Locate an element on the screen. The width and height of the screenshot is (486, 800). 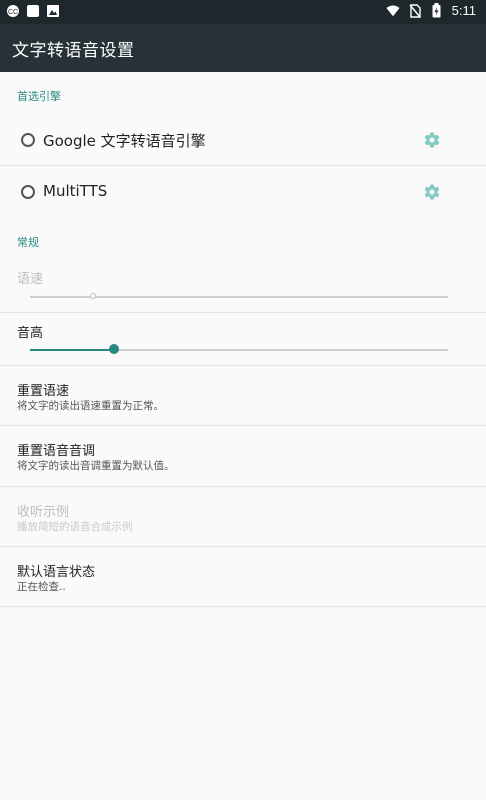
image-icon is located at coordinates (53, 11).